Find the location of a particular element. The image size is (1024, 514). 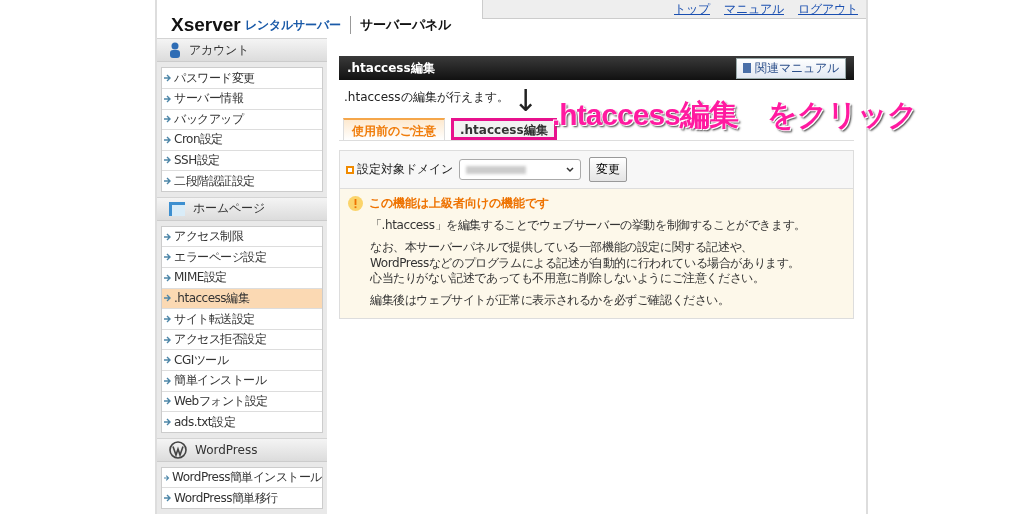

domain-select is located at coordinates (520, 170).